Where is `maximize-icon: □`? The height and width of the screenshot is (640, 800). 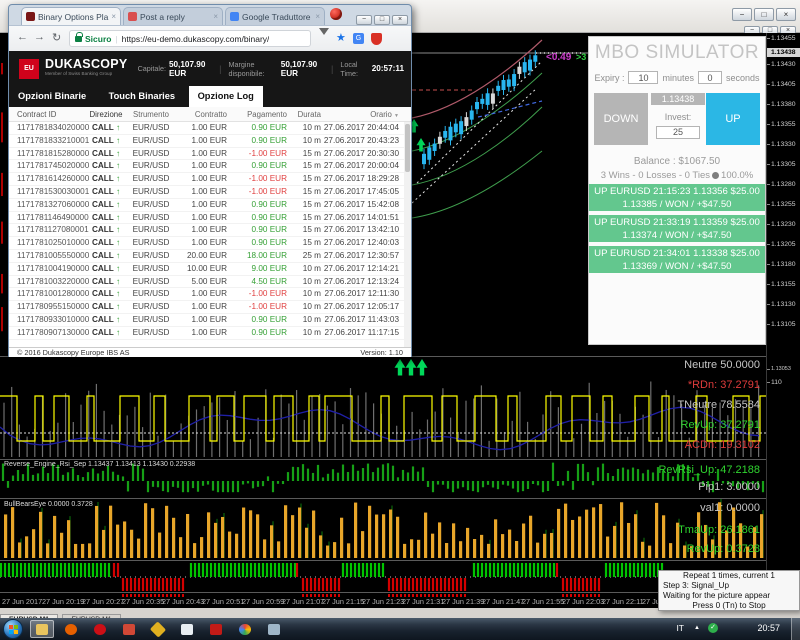 maximize-icon: □ is located at coordinates (382, 20).